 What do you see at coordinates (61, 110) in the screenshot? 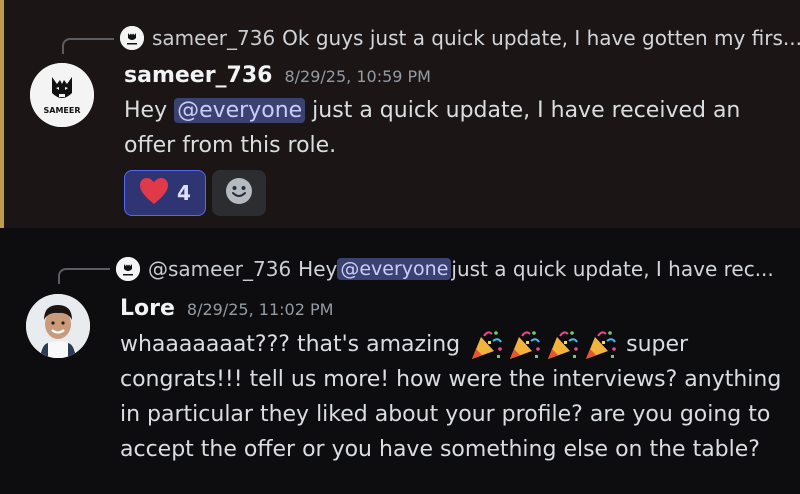
I see `avatar-text: SAMEER` at bounding box center [61, 110].